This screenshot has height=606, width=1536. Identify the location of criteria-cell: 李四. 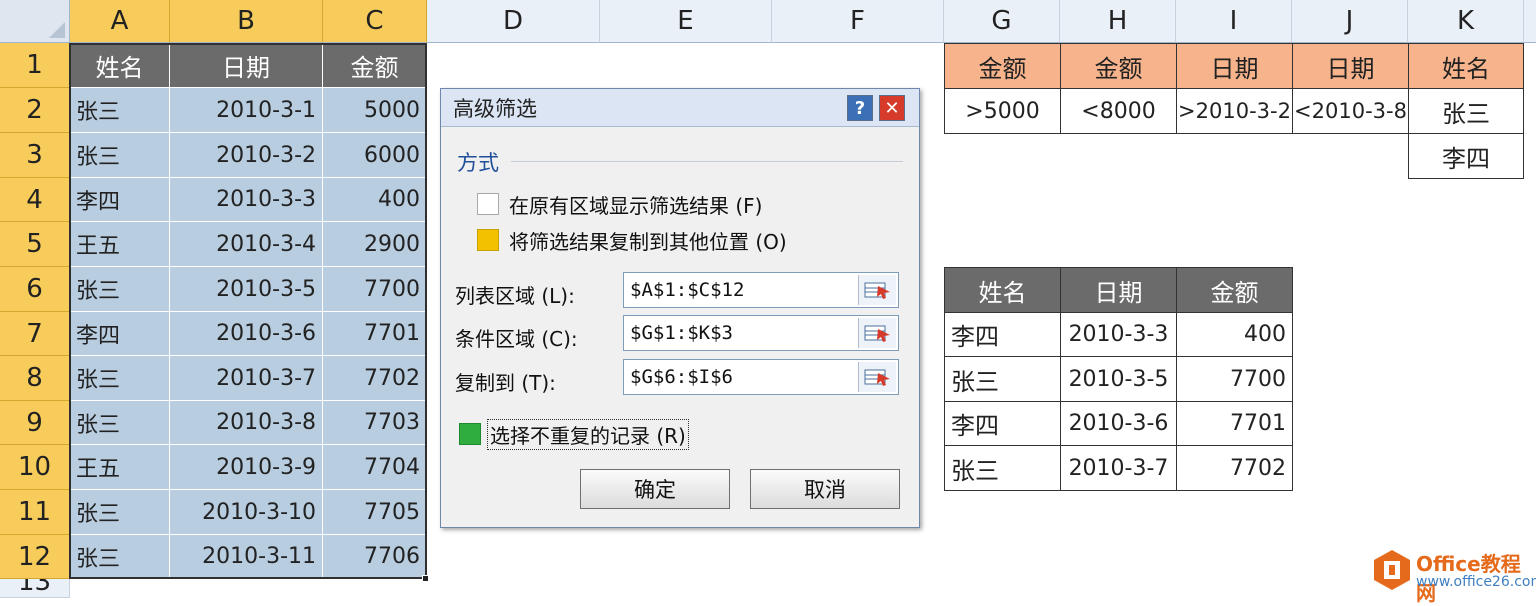
(1466, 156).